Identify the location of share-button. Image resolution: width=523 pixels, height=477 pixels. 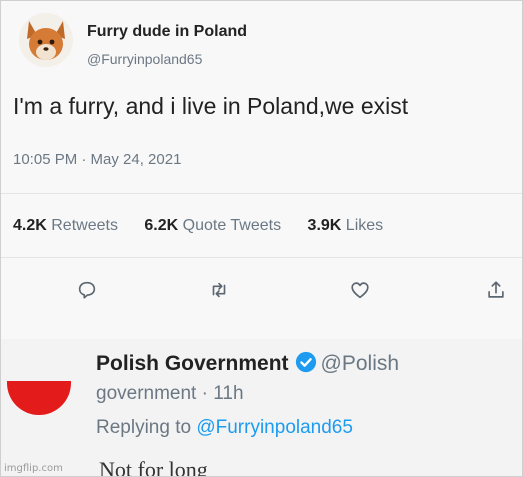
(496, 290).